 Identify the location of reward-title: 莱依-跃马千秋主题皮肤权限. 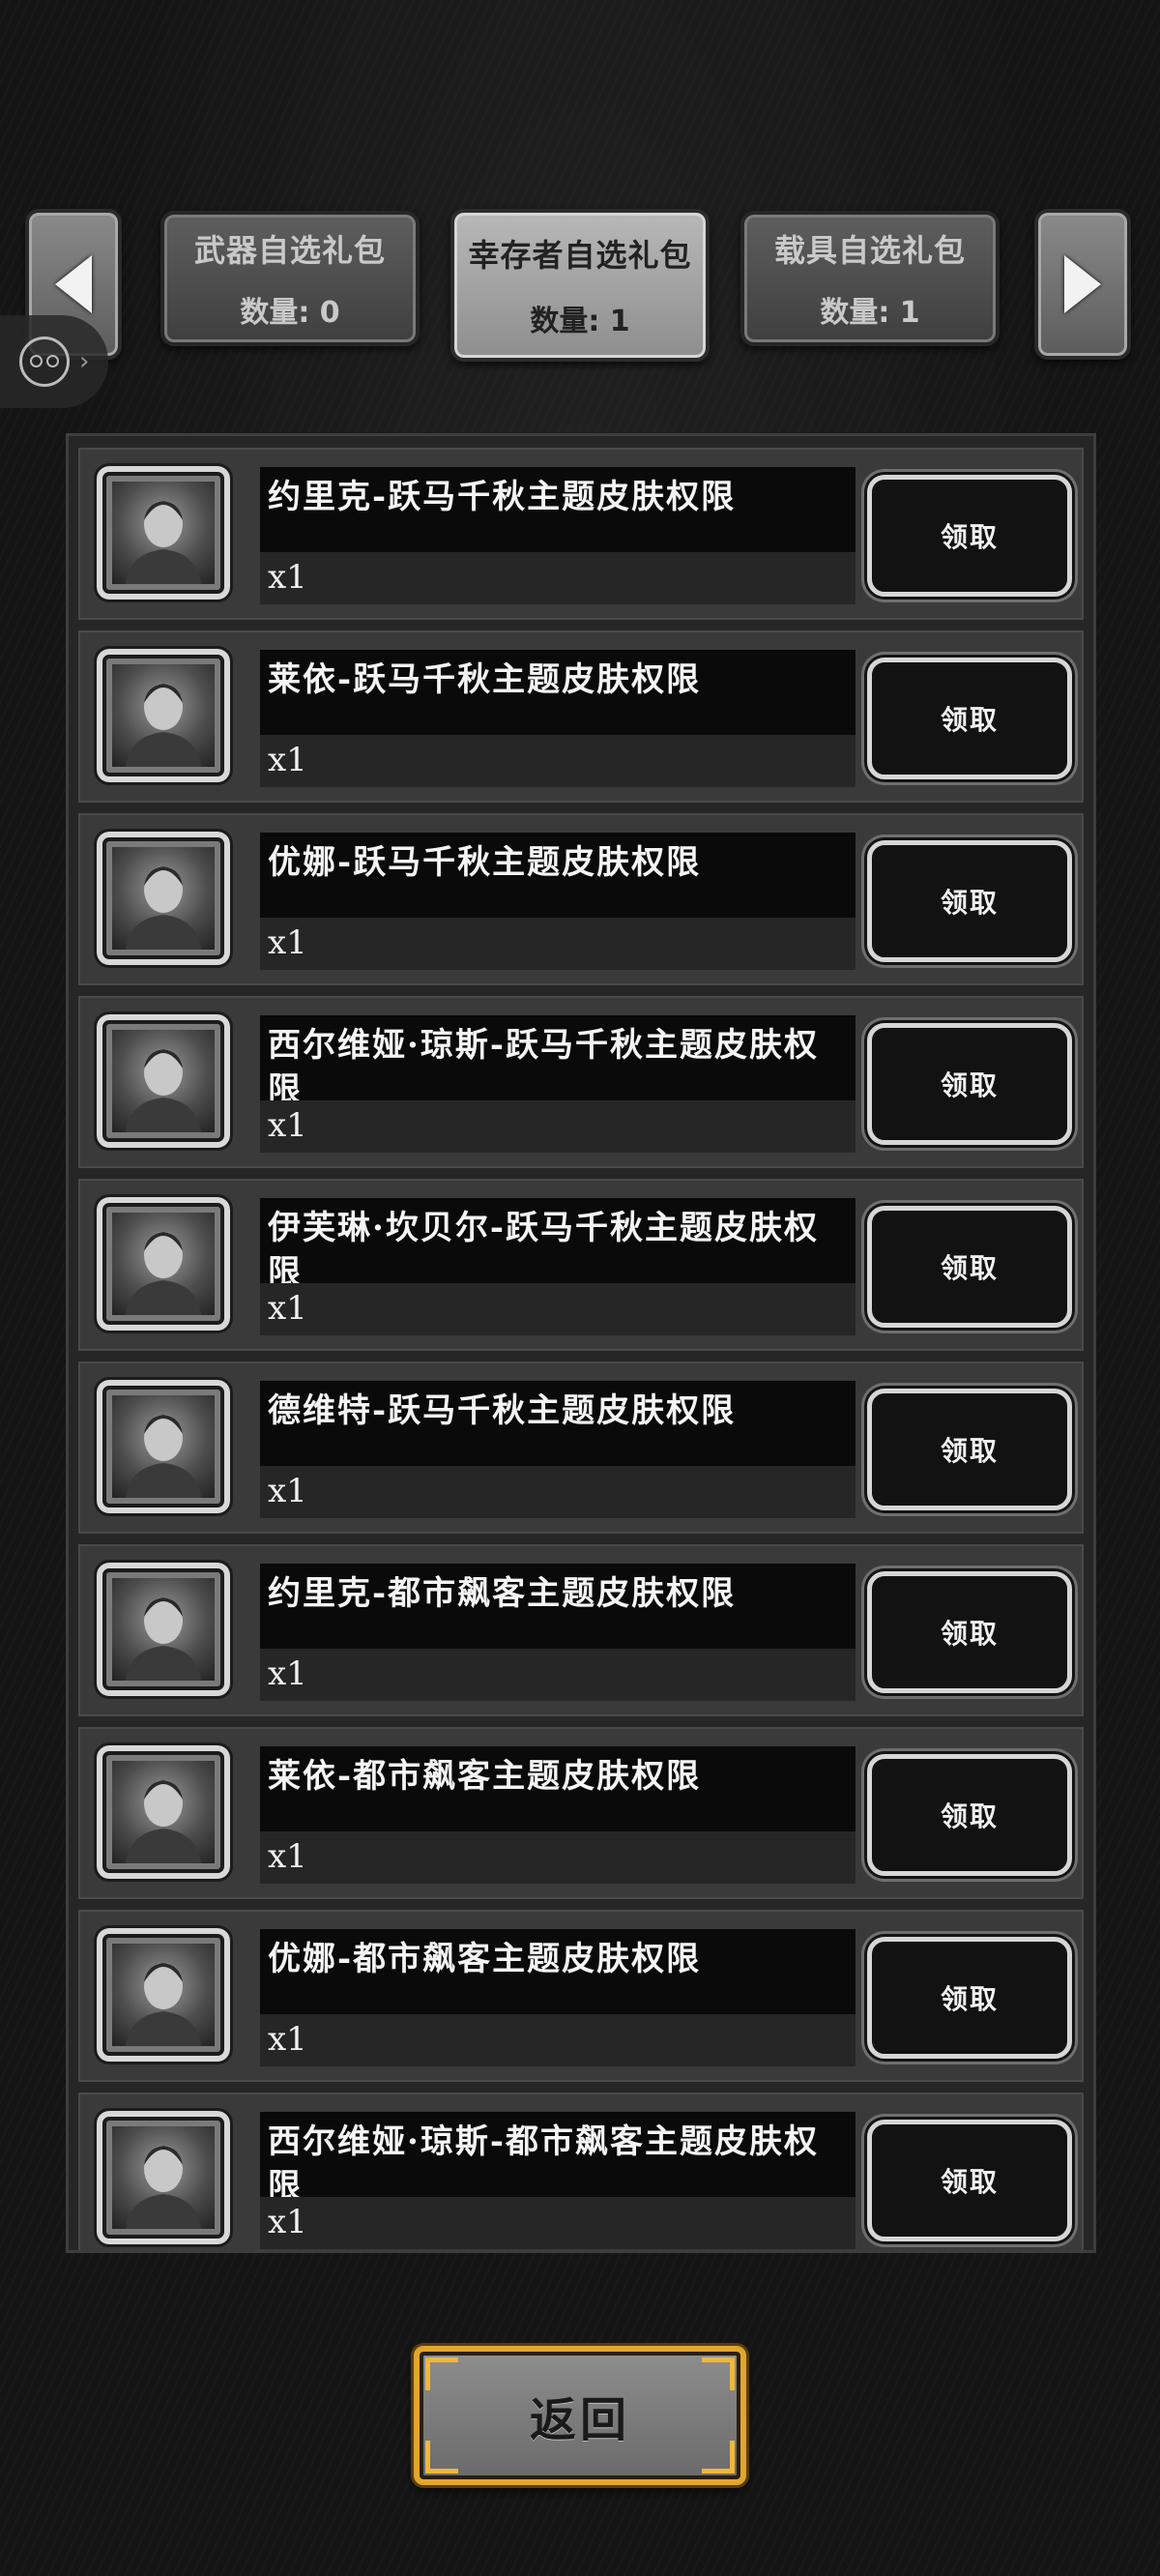
(485, 679).